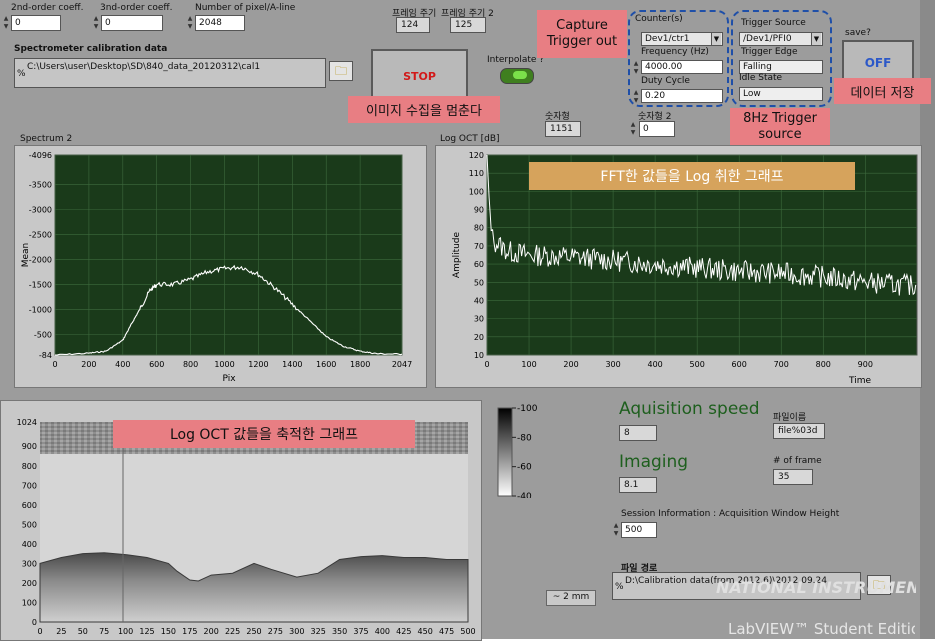  What do you see at coordinates (865, 364) in the screenshot?
I see `logoct-xtick-label: 900` at bounding box center [865, 364].